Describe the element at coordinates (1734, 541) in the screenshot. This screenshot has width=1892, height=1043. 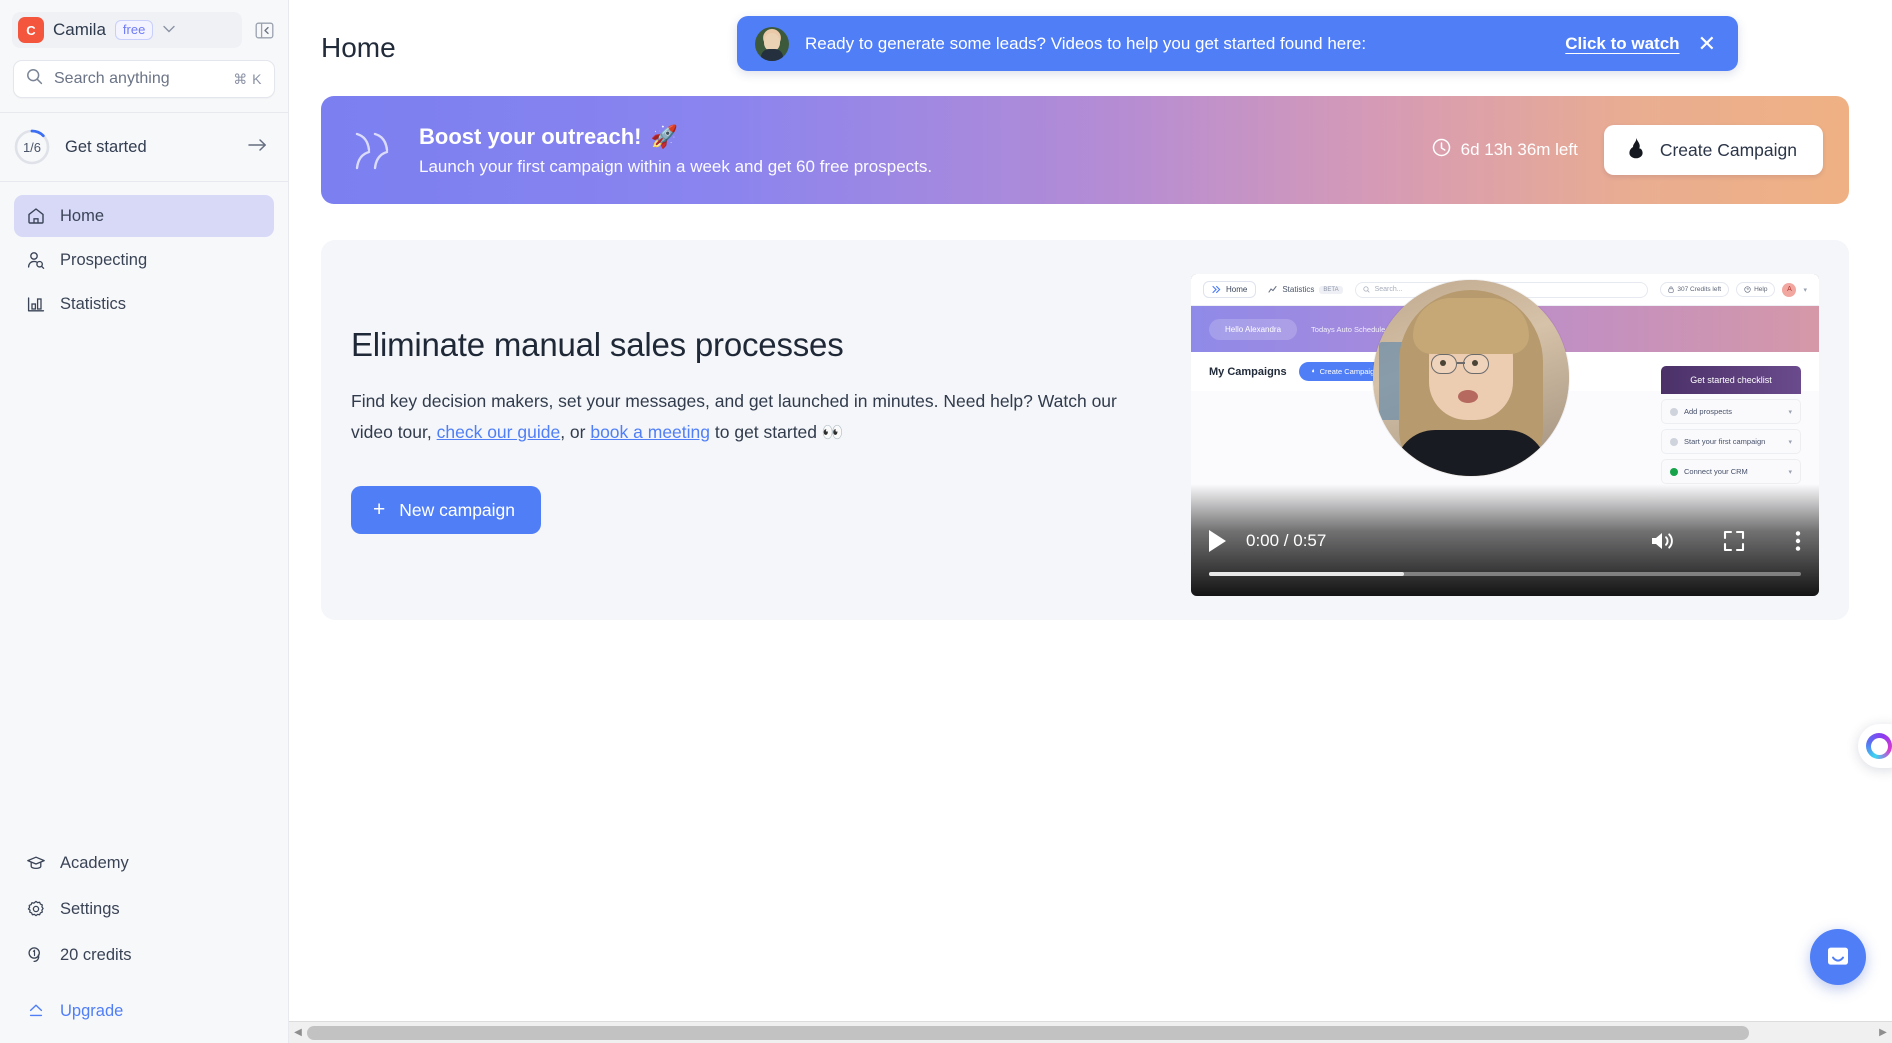
I see `fullscreen-icon` at that location.